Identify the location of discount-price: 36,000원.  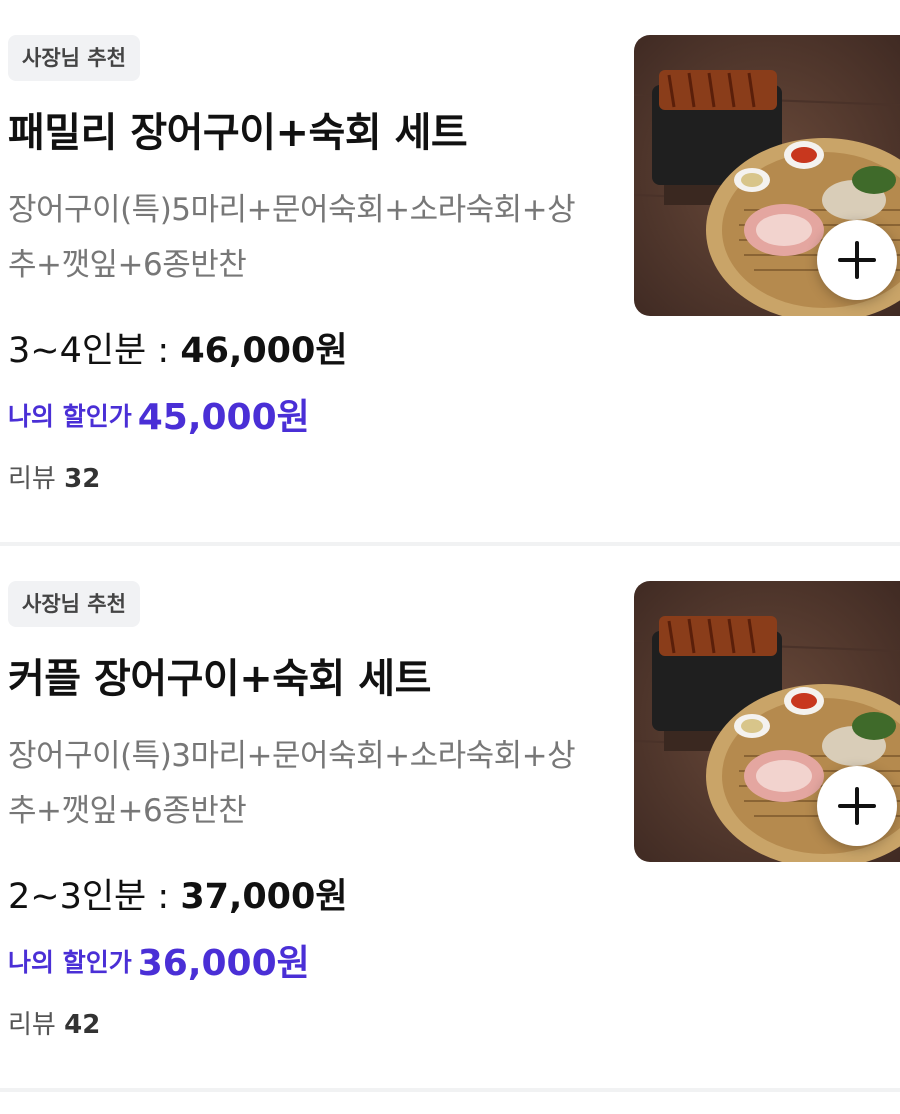
(223, 963).